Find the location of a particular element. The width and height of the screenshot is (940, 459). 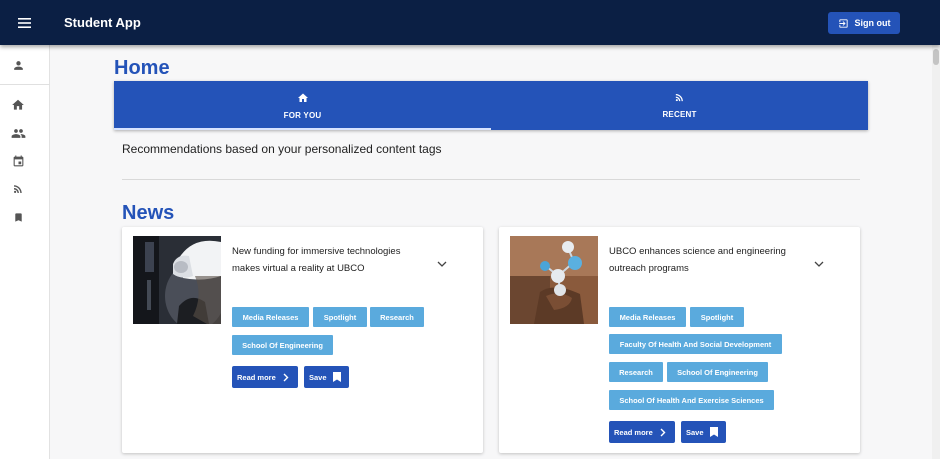

tab-label: FOR YOU is located at coordinates (302, 115).